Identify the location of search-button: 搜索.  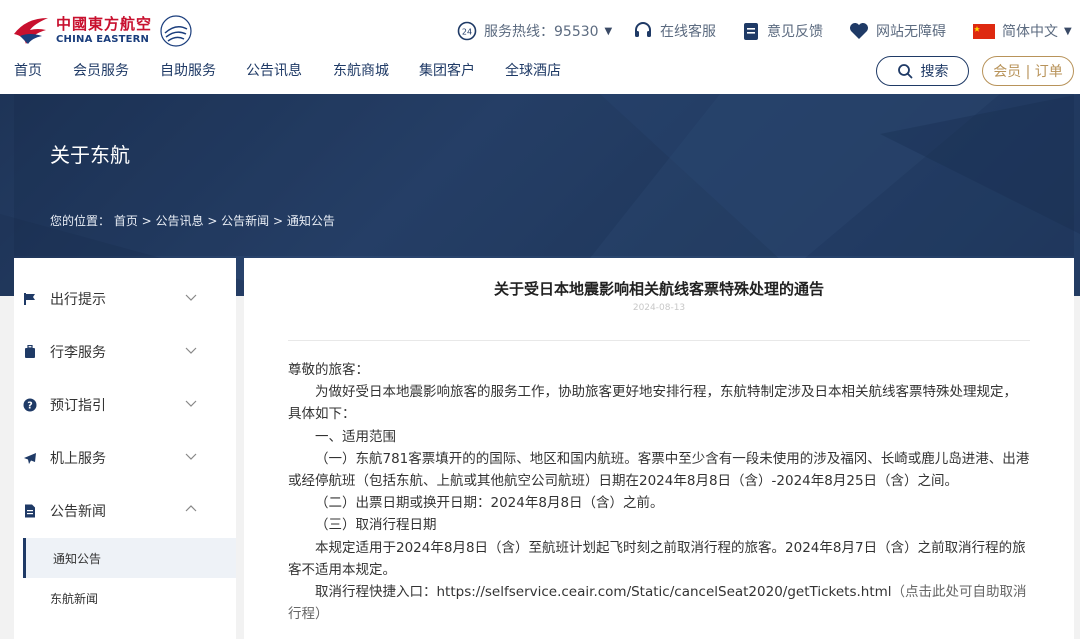
(922, 71).